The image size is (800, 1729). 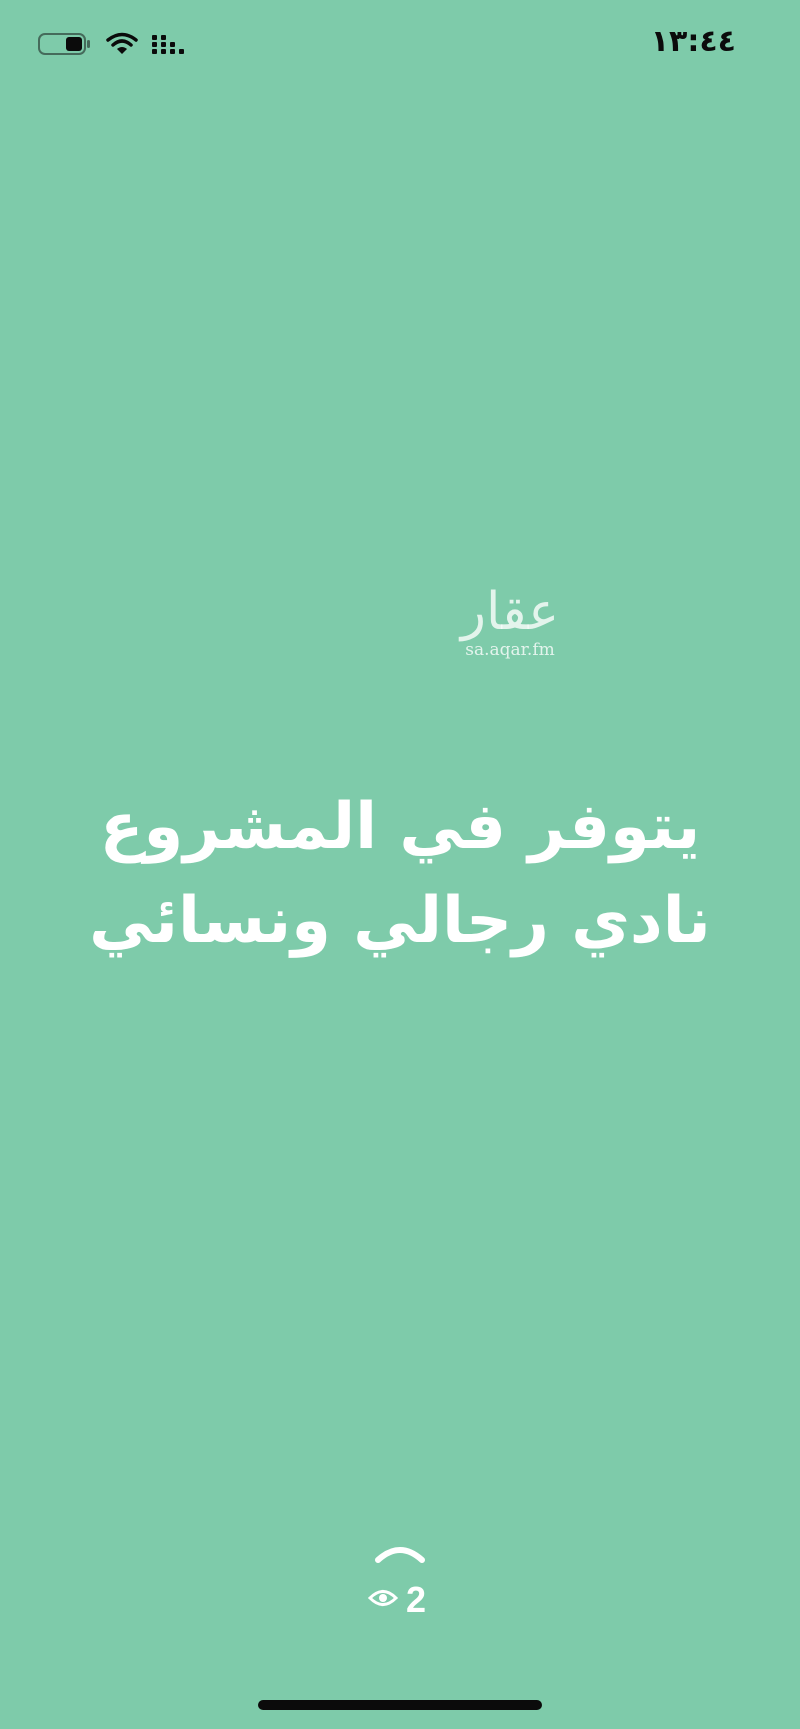 I want to click on signal-icon, so click(x=169, y=46).